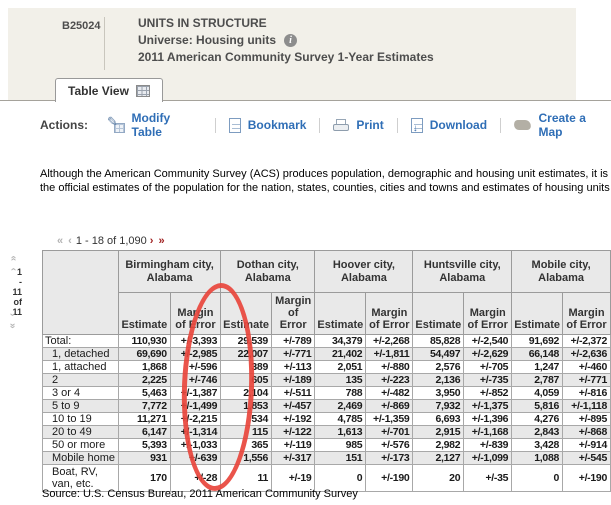 The image size is (611, 505). I want to click on actions-label: Actions:, so click(64, 125).